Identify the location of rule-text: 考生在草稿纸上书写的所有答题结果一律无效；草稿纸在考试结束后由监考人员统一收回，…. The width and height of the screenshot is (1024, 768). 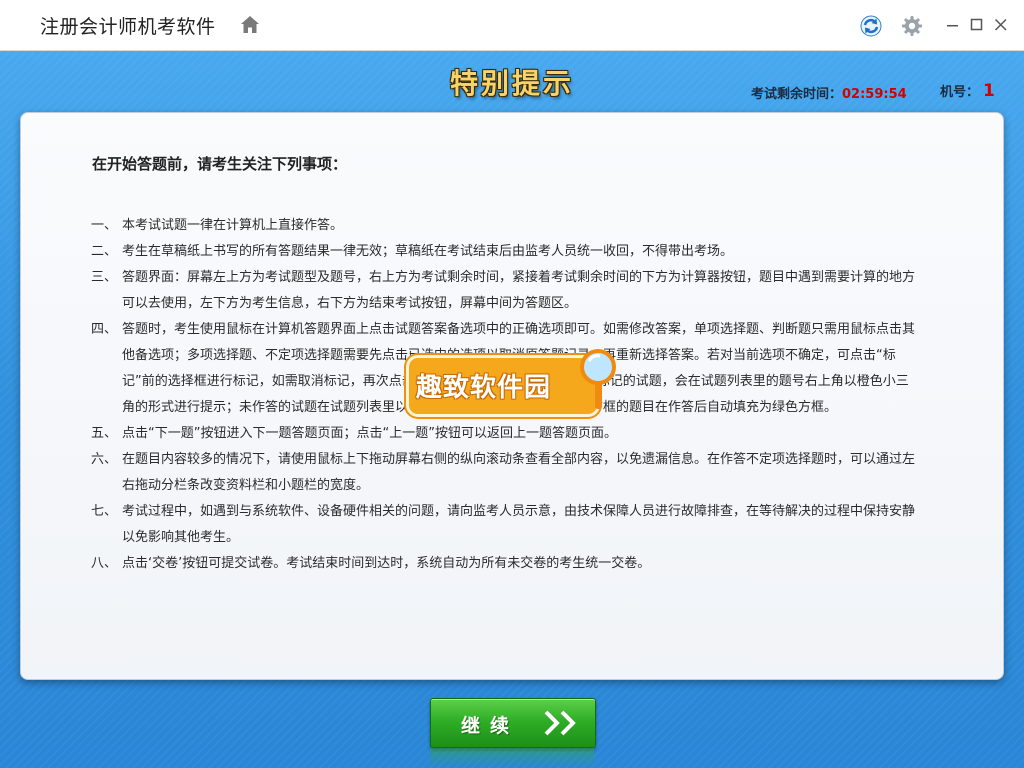
(428, 251).